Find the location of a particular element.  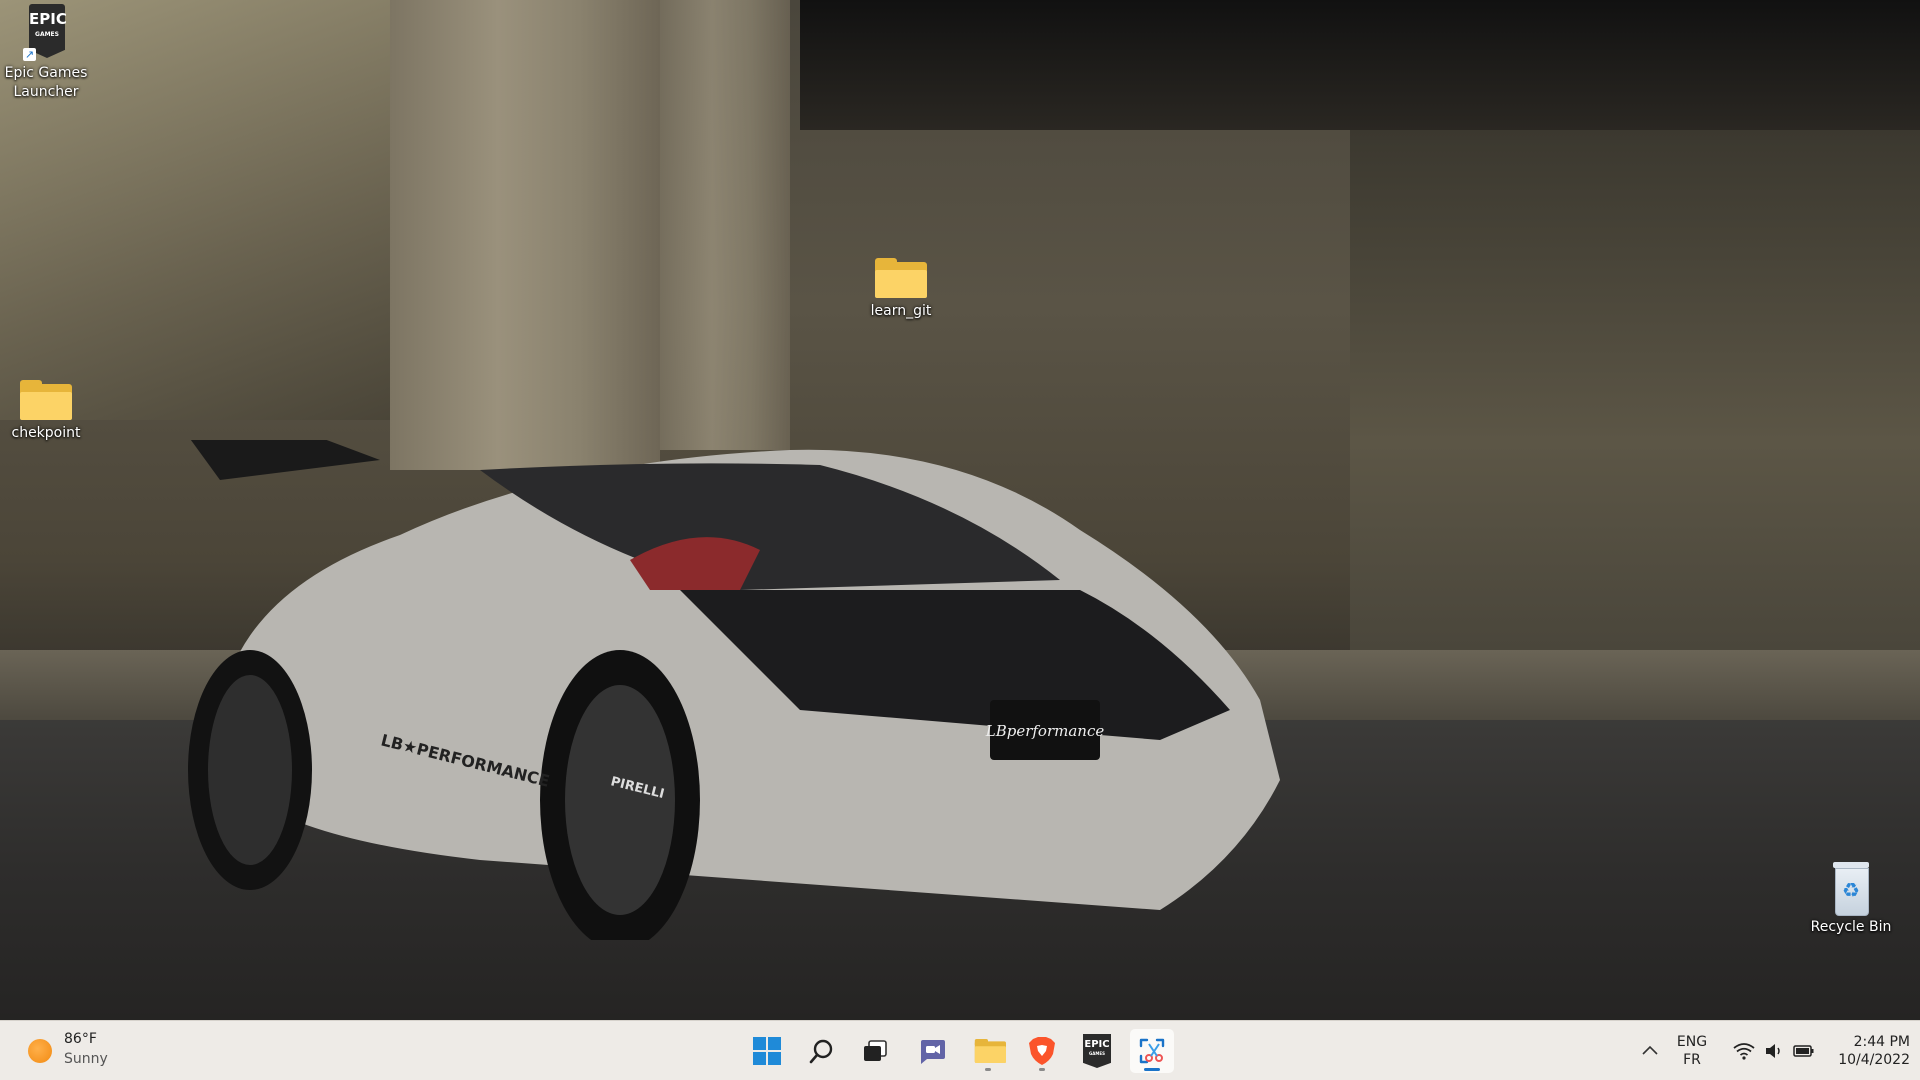

brave-browser-button is located at coordinates (1042, 1051).